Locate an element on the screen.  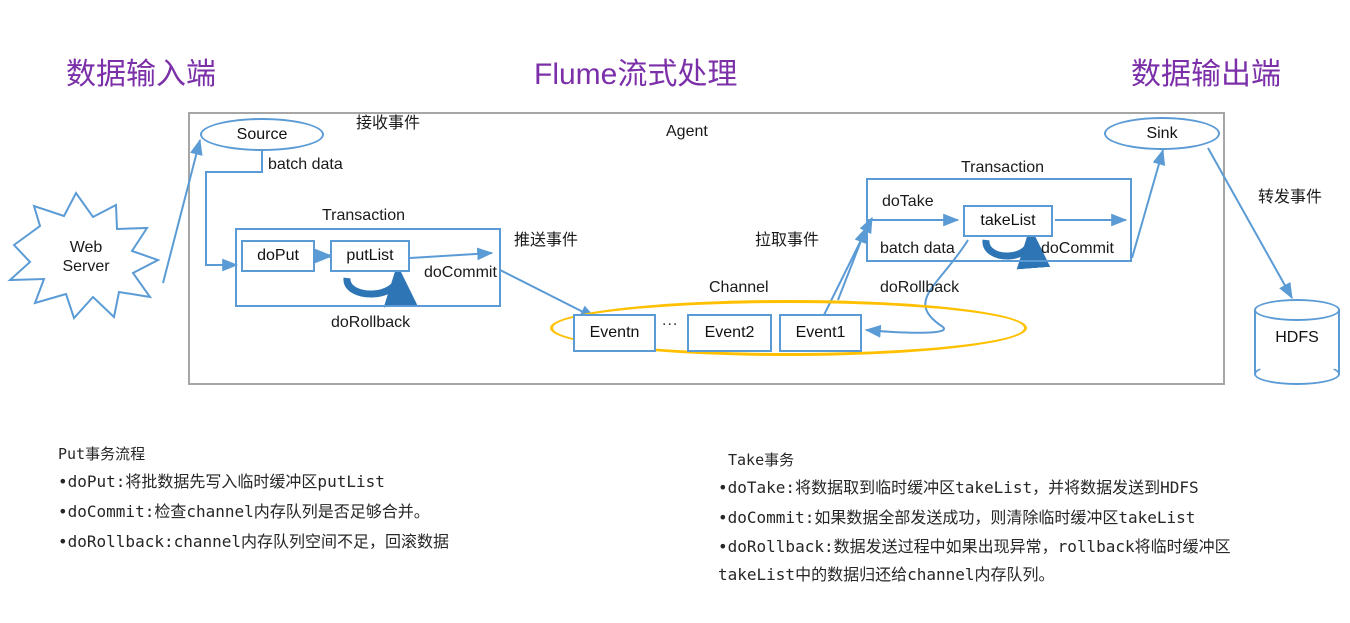
put-notes-line: •doCommit:检查channel内存队列是否足够合并。 is located at coordinates (244, 511).